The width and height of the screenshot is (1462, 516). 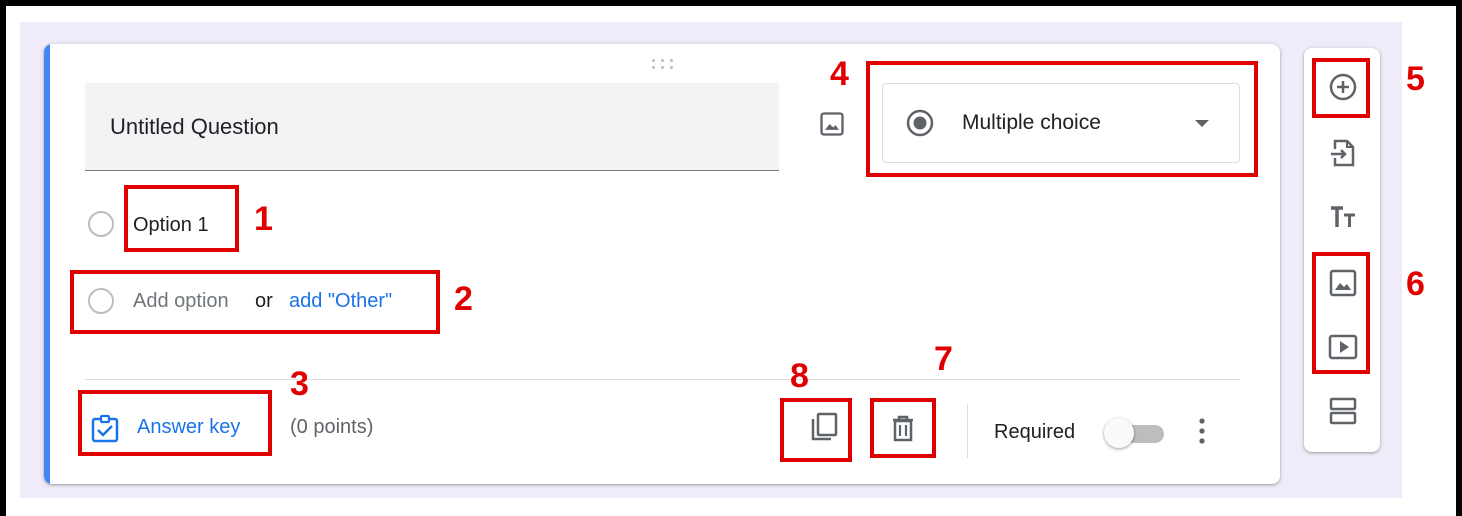 What do you see at coordinates (1062, 119) in the screenshot?
I see `annotation-box-question-type` at bounding box center [1062, 119].